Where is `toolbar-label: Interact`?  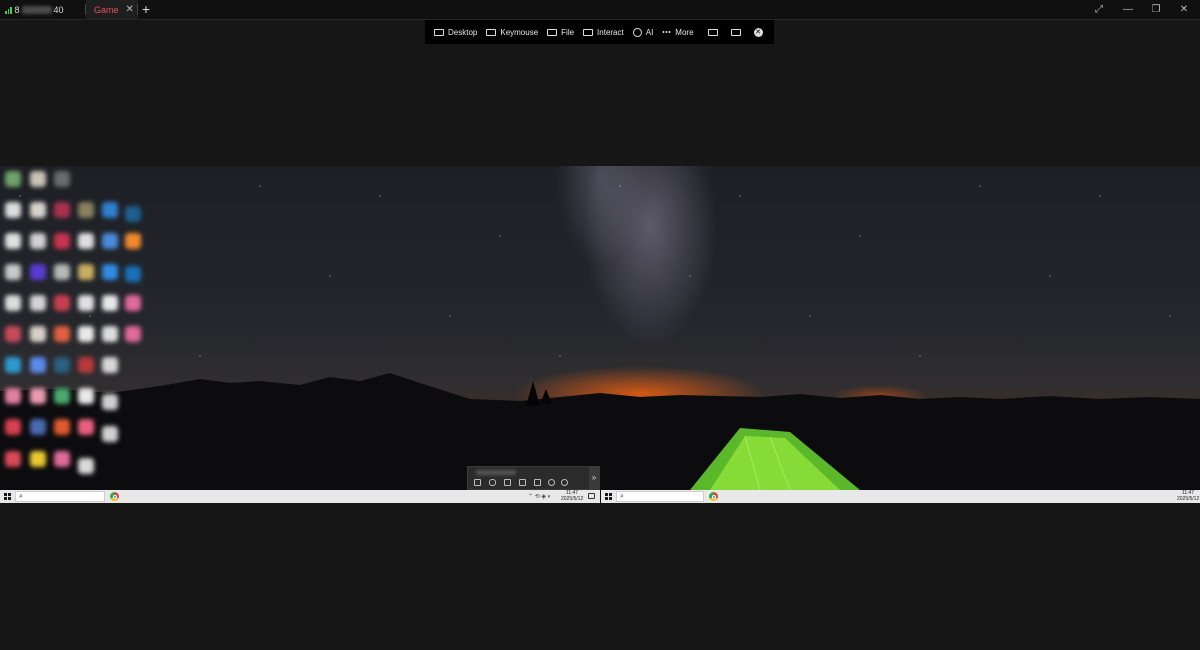 toolbar-label: Interact is located at coordinates (610, 32).